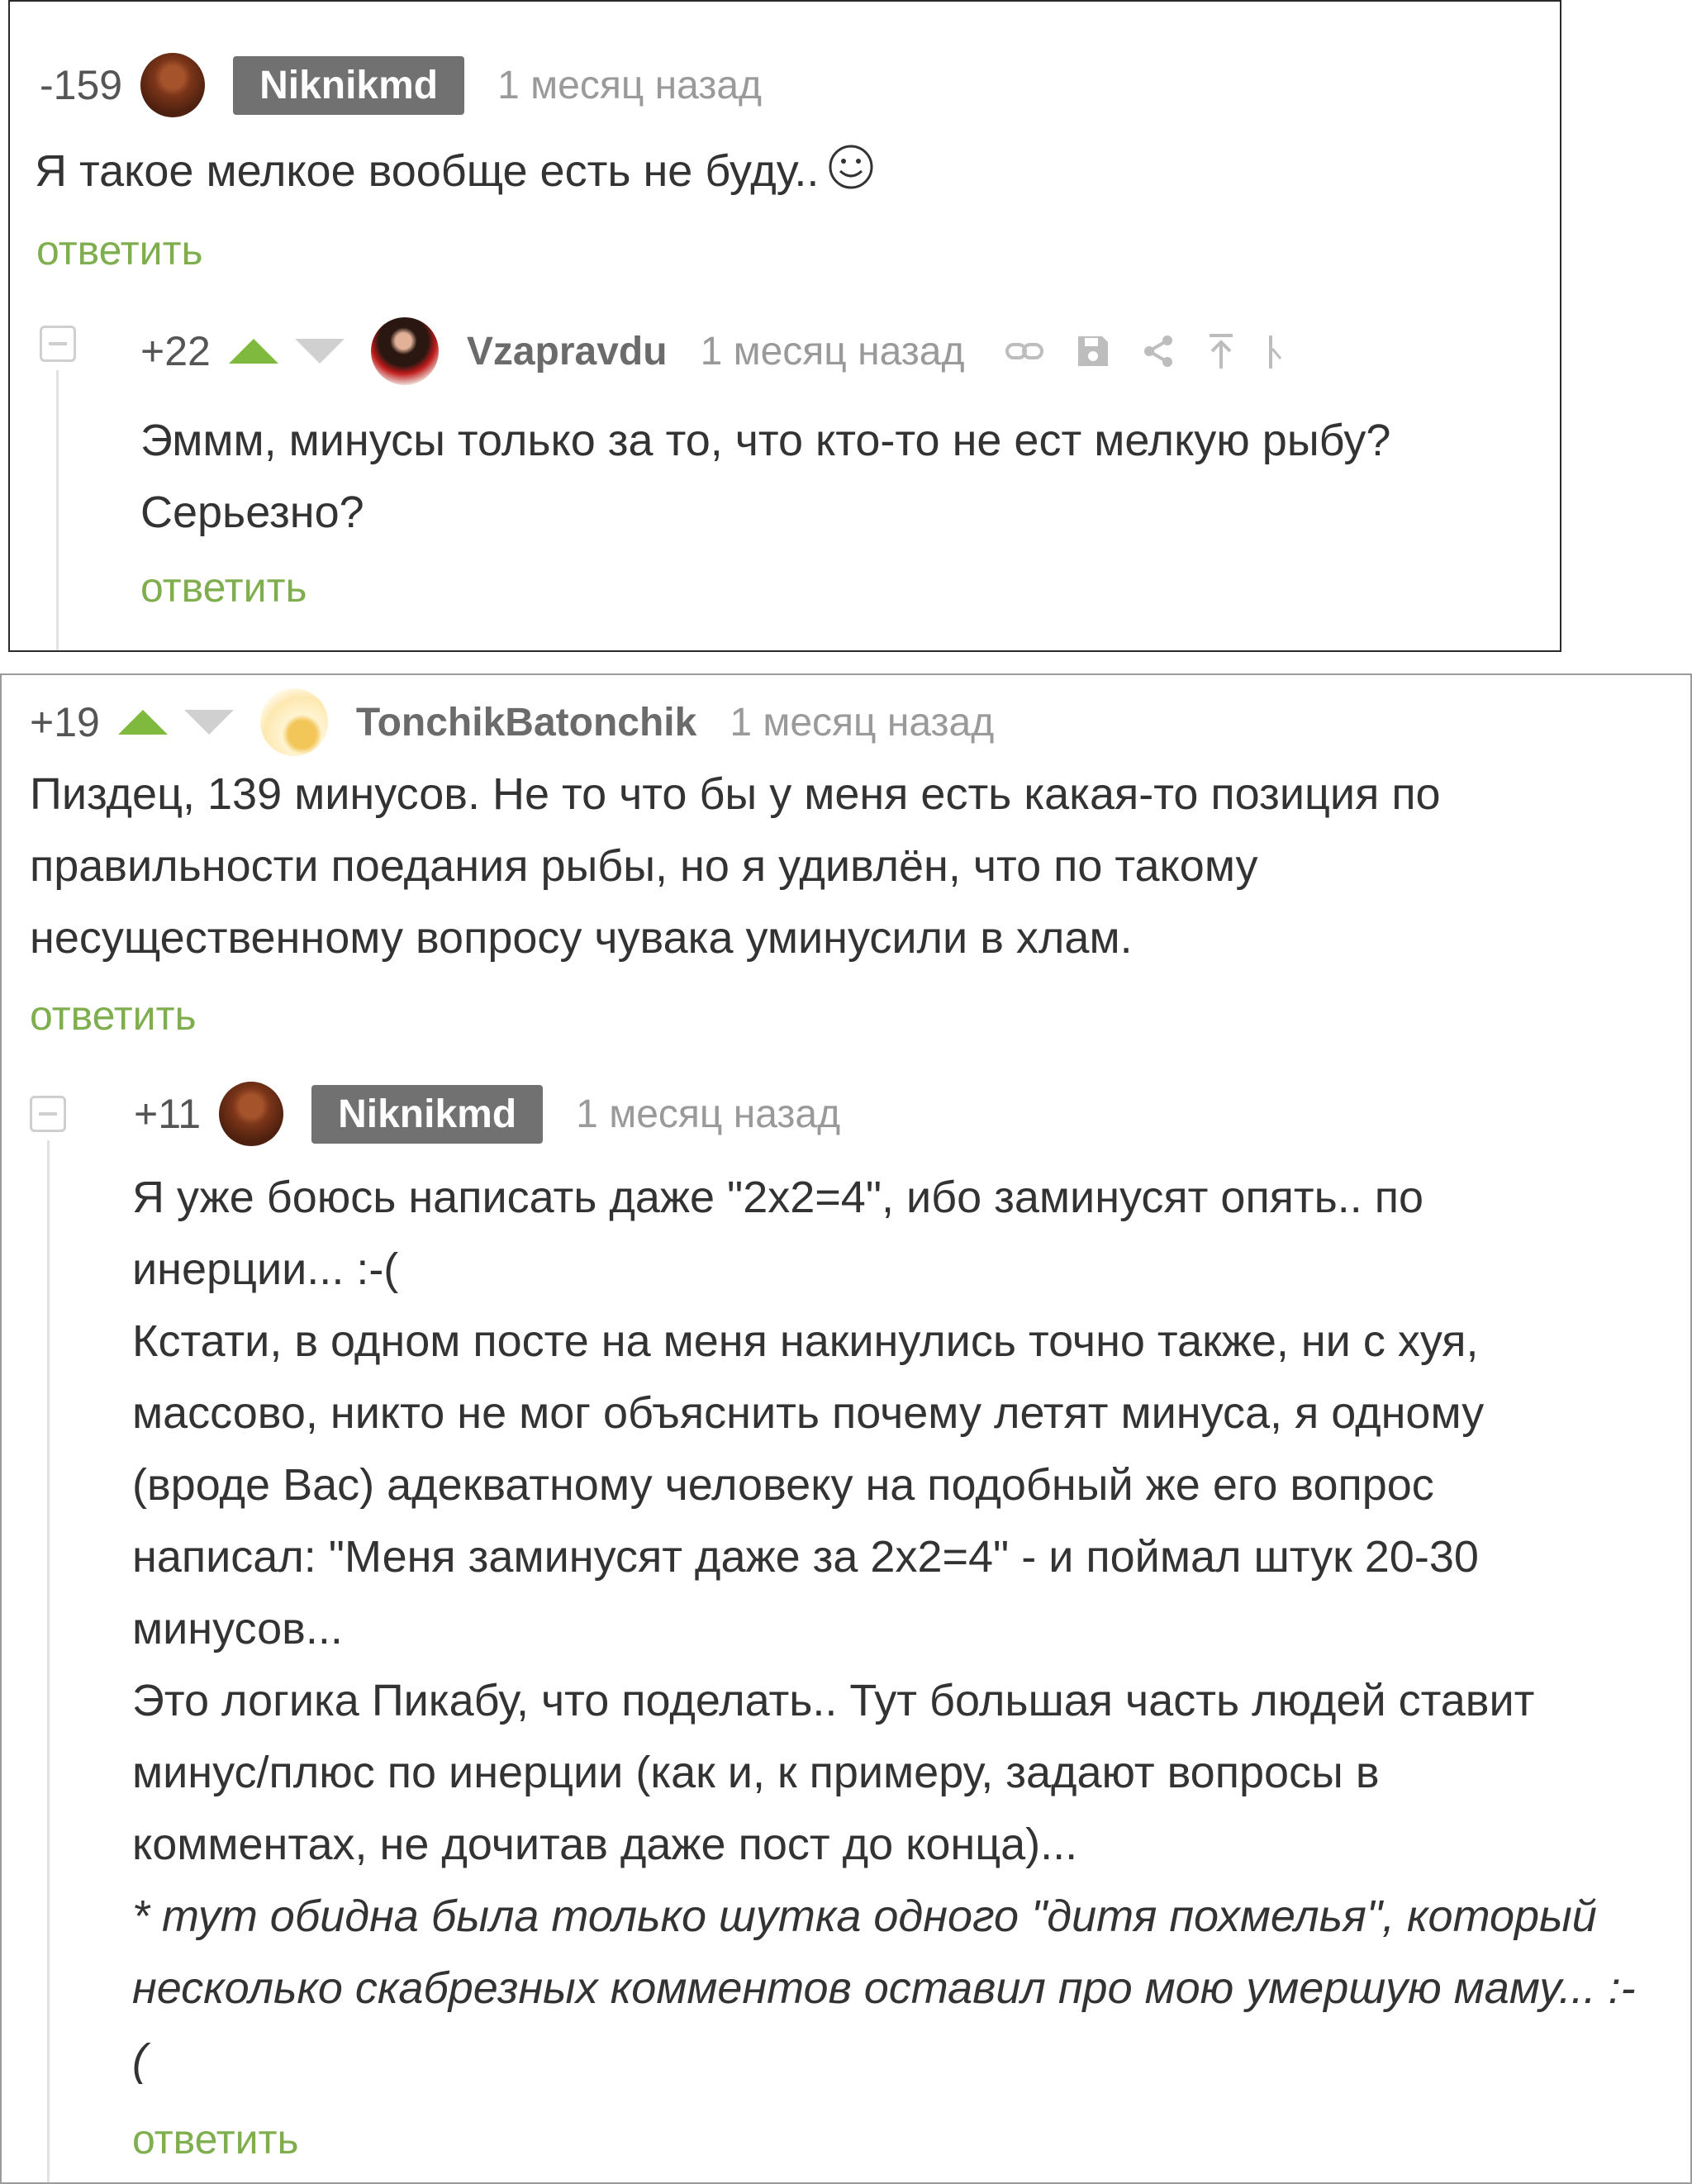 Image resolution: width=1692 pixels, height=2184 pixels. I want to click on more-icon, so click(1275, 351).